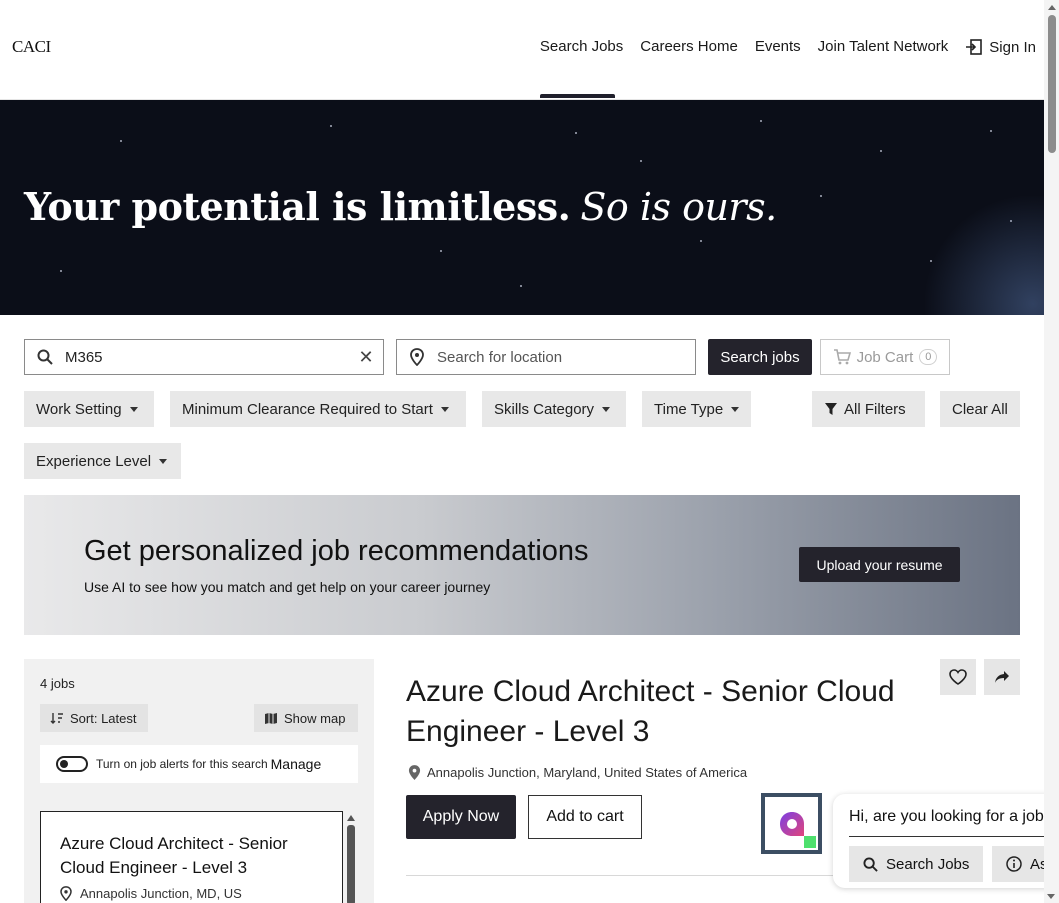 The width and height of the screenshot is (1059, 903). Describe the element at coordinates (689, 47) in the screenshot. I see `nav-careers-home: Careers Home` at that location.